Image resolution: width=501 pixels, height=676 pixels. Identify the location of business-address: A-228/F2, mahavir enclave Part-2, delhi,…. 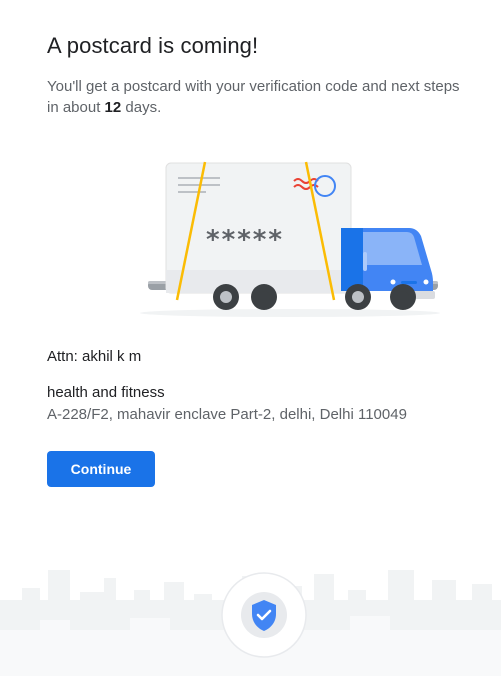
(227, 414).